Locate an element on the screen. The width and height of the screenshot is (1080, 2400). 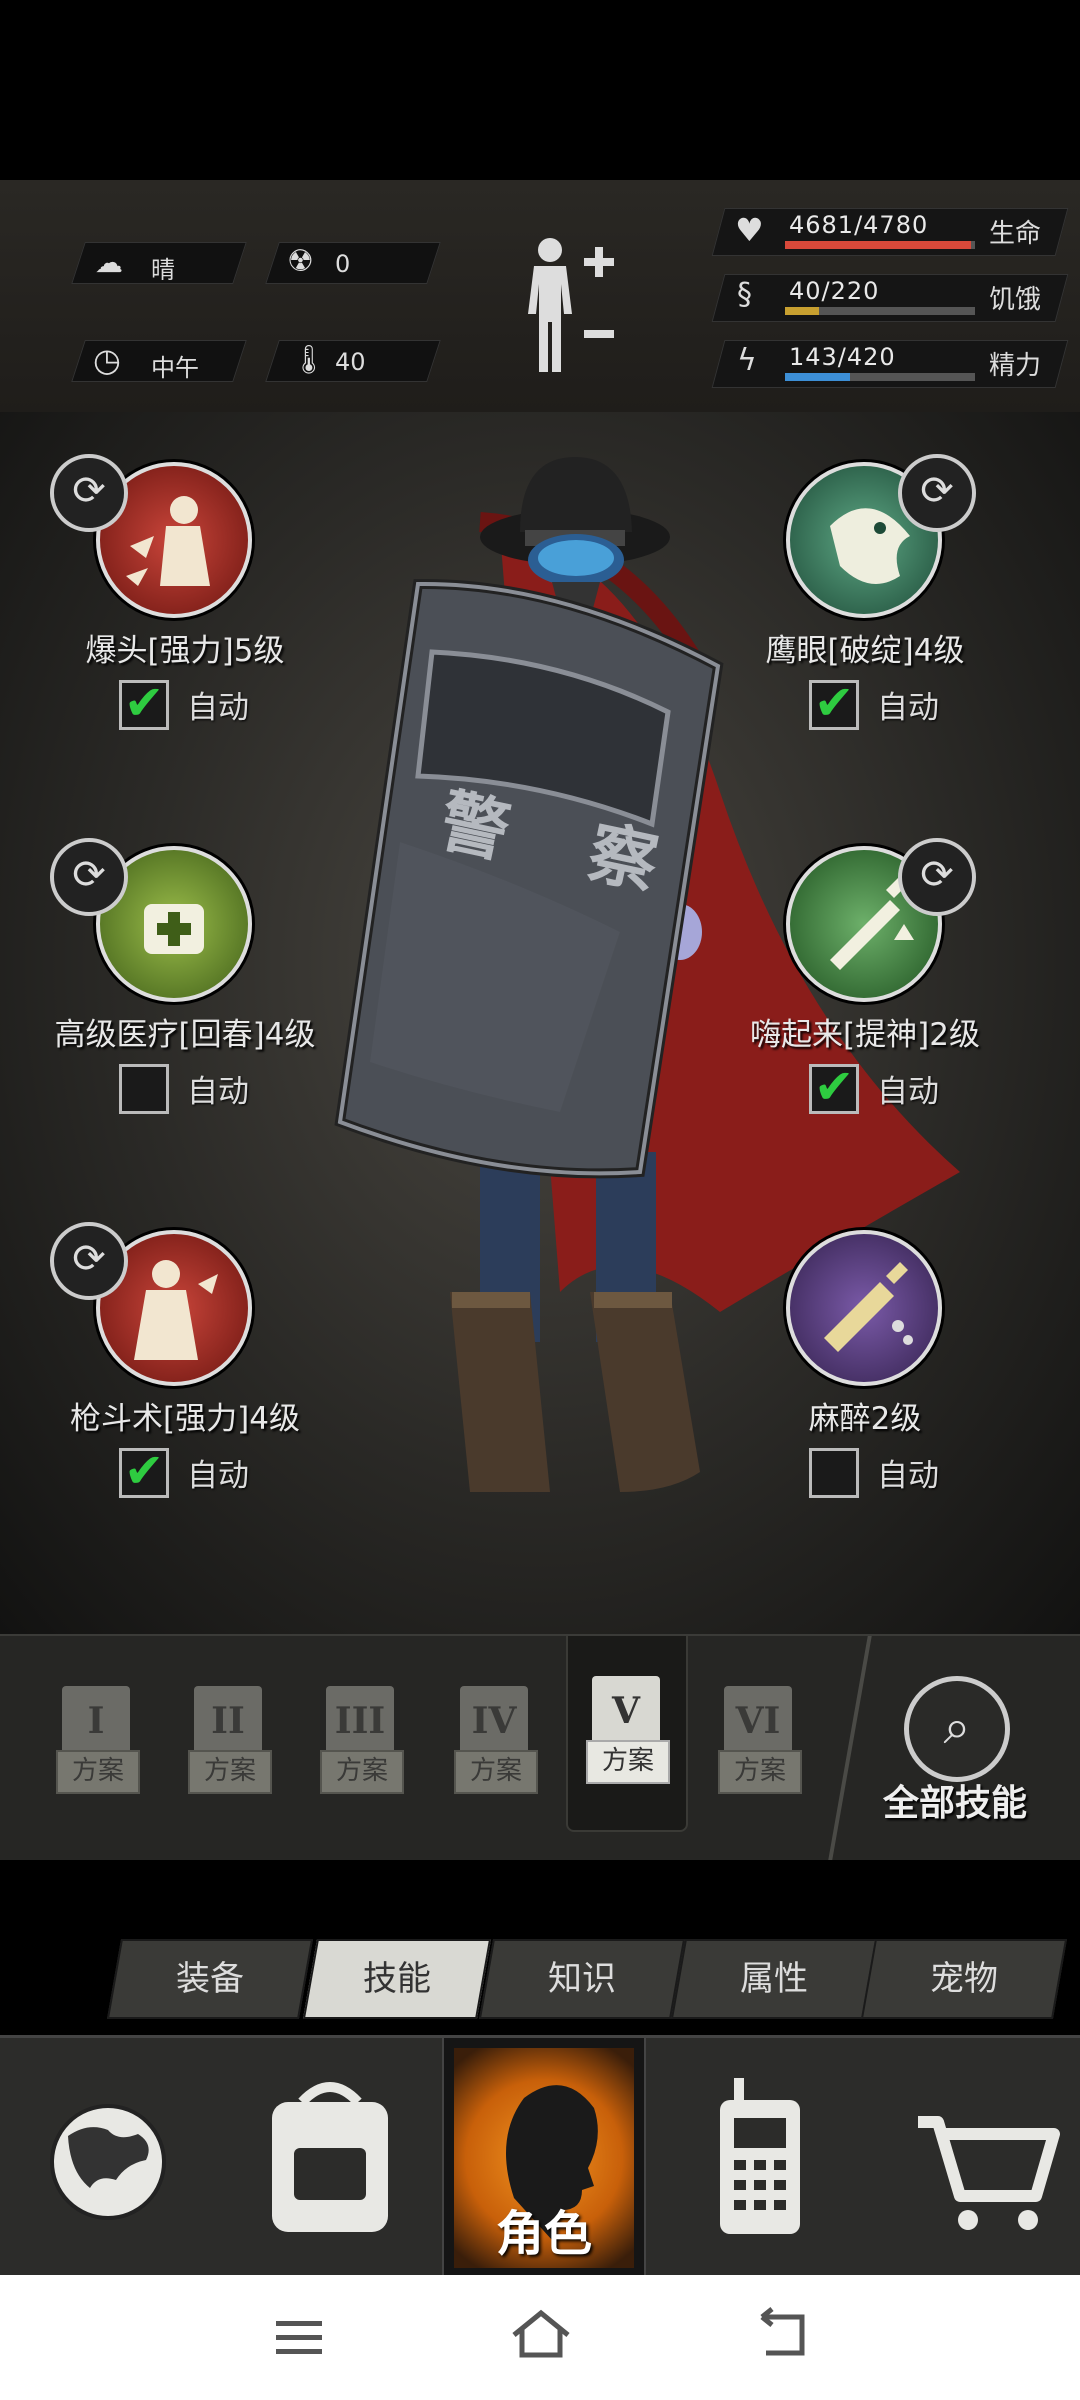
nav-world-map is located at coordinates (110, 2158).